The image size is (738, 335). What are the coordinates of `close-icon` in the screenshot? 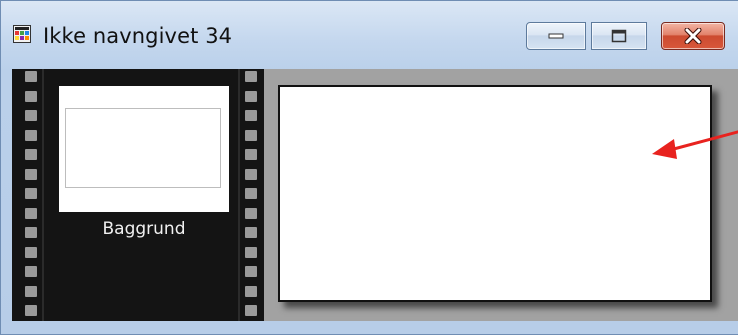 It's located at (693, 36).